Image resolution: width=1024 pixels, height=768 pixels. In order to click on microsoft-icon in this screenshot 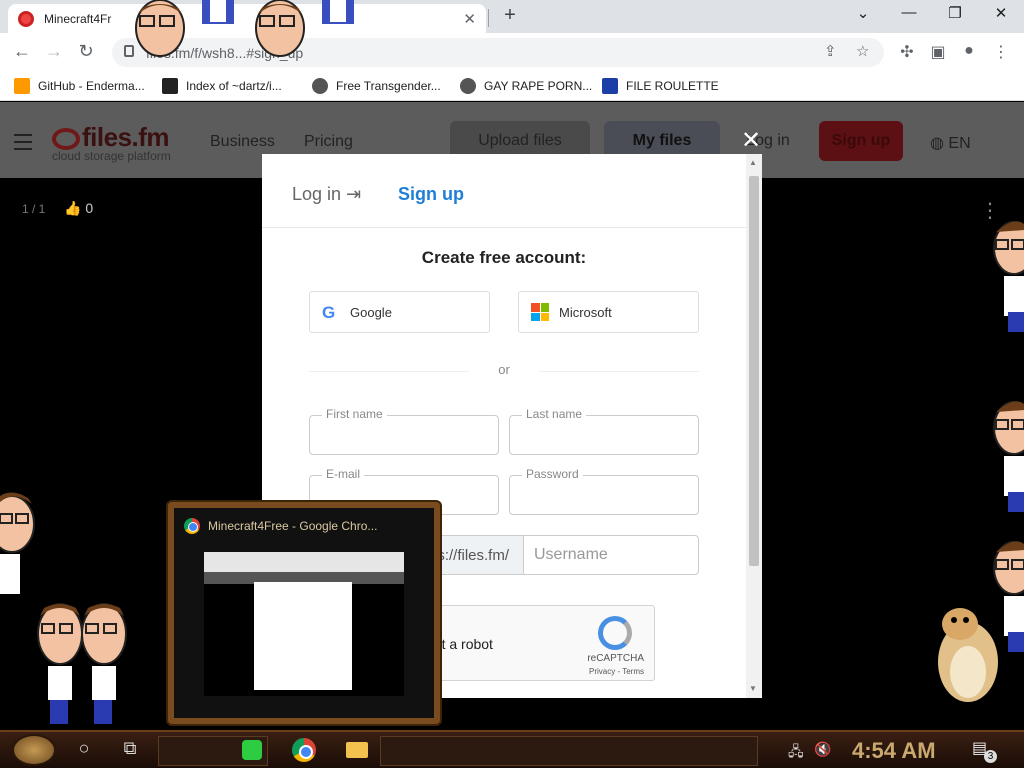, I will do `click(540, 312)`.